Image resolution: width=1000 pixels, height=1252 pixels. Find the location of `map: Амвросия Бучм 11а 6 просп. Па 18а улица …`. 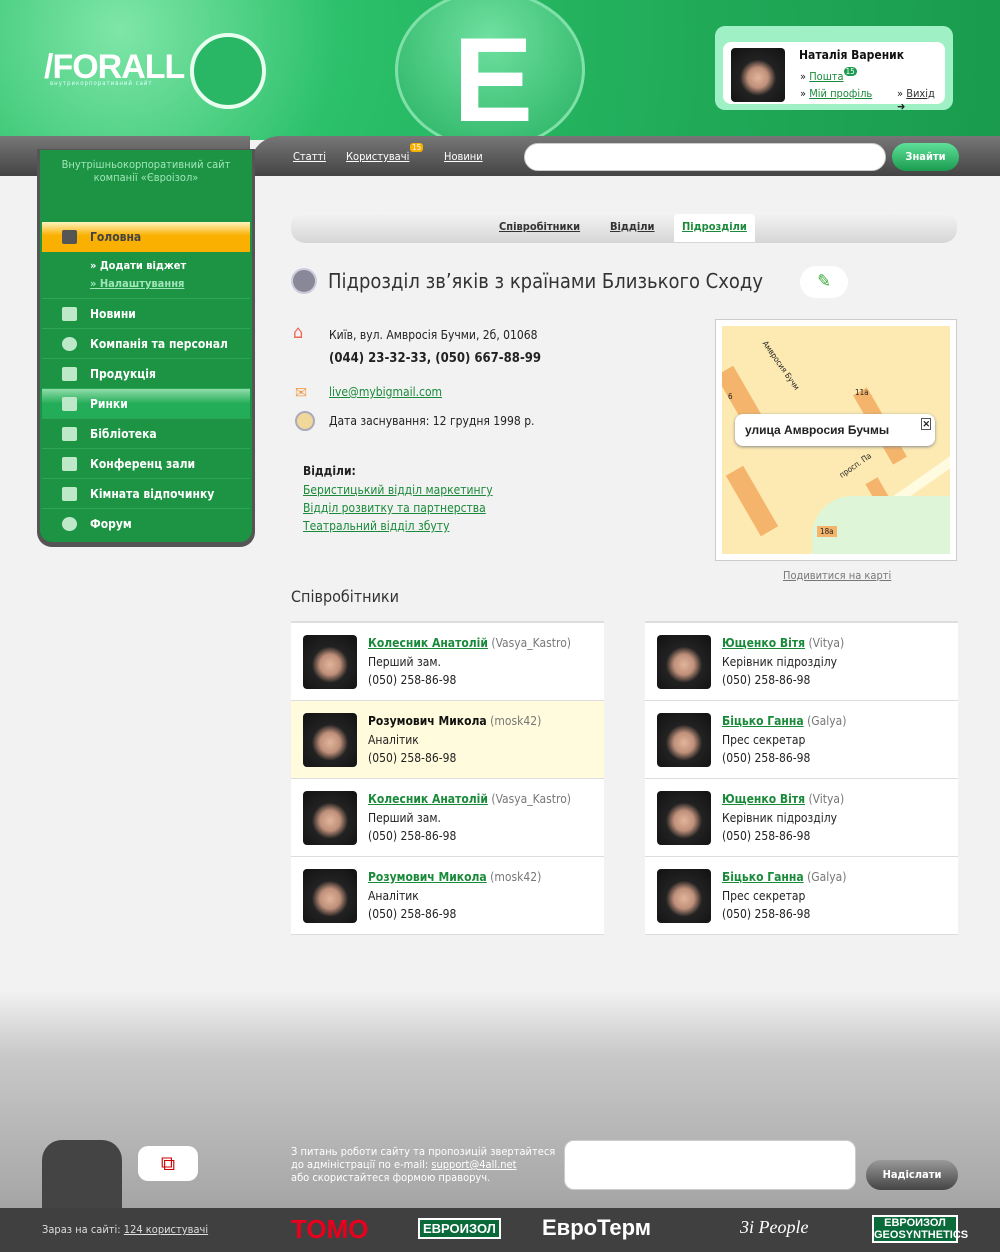

map: Амвросия Бучм 11а 6 просп. Па 18а улица … is located at coordinates (836, 440).